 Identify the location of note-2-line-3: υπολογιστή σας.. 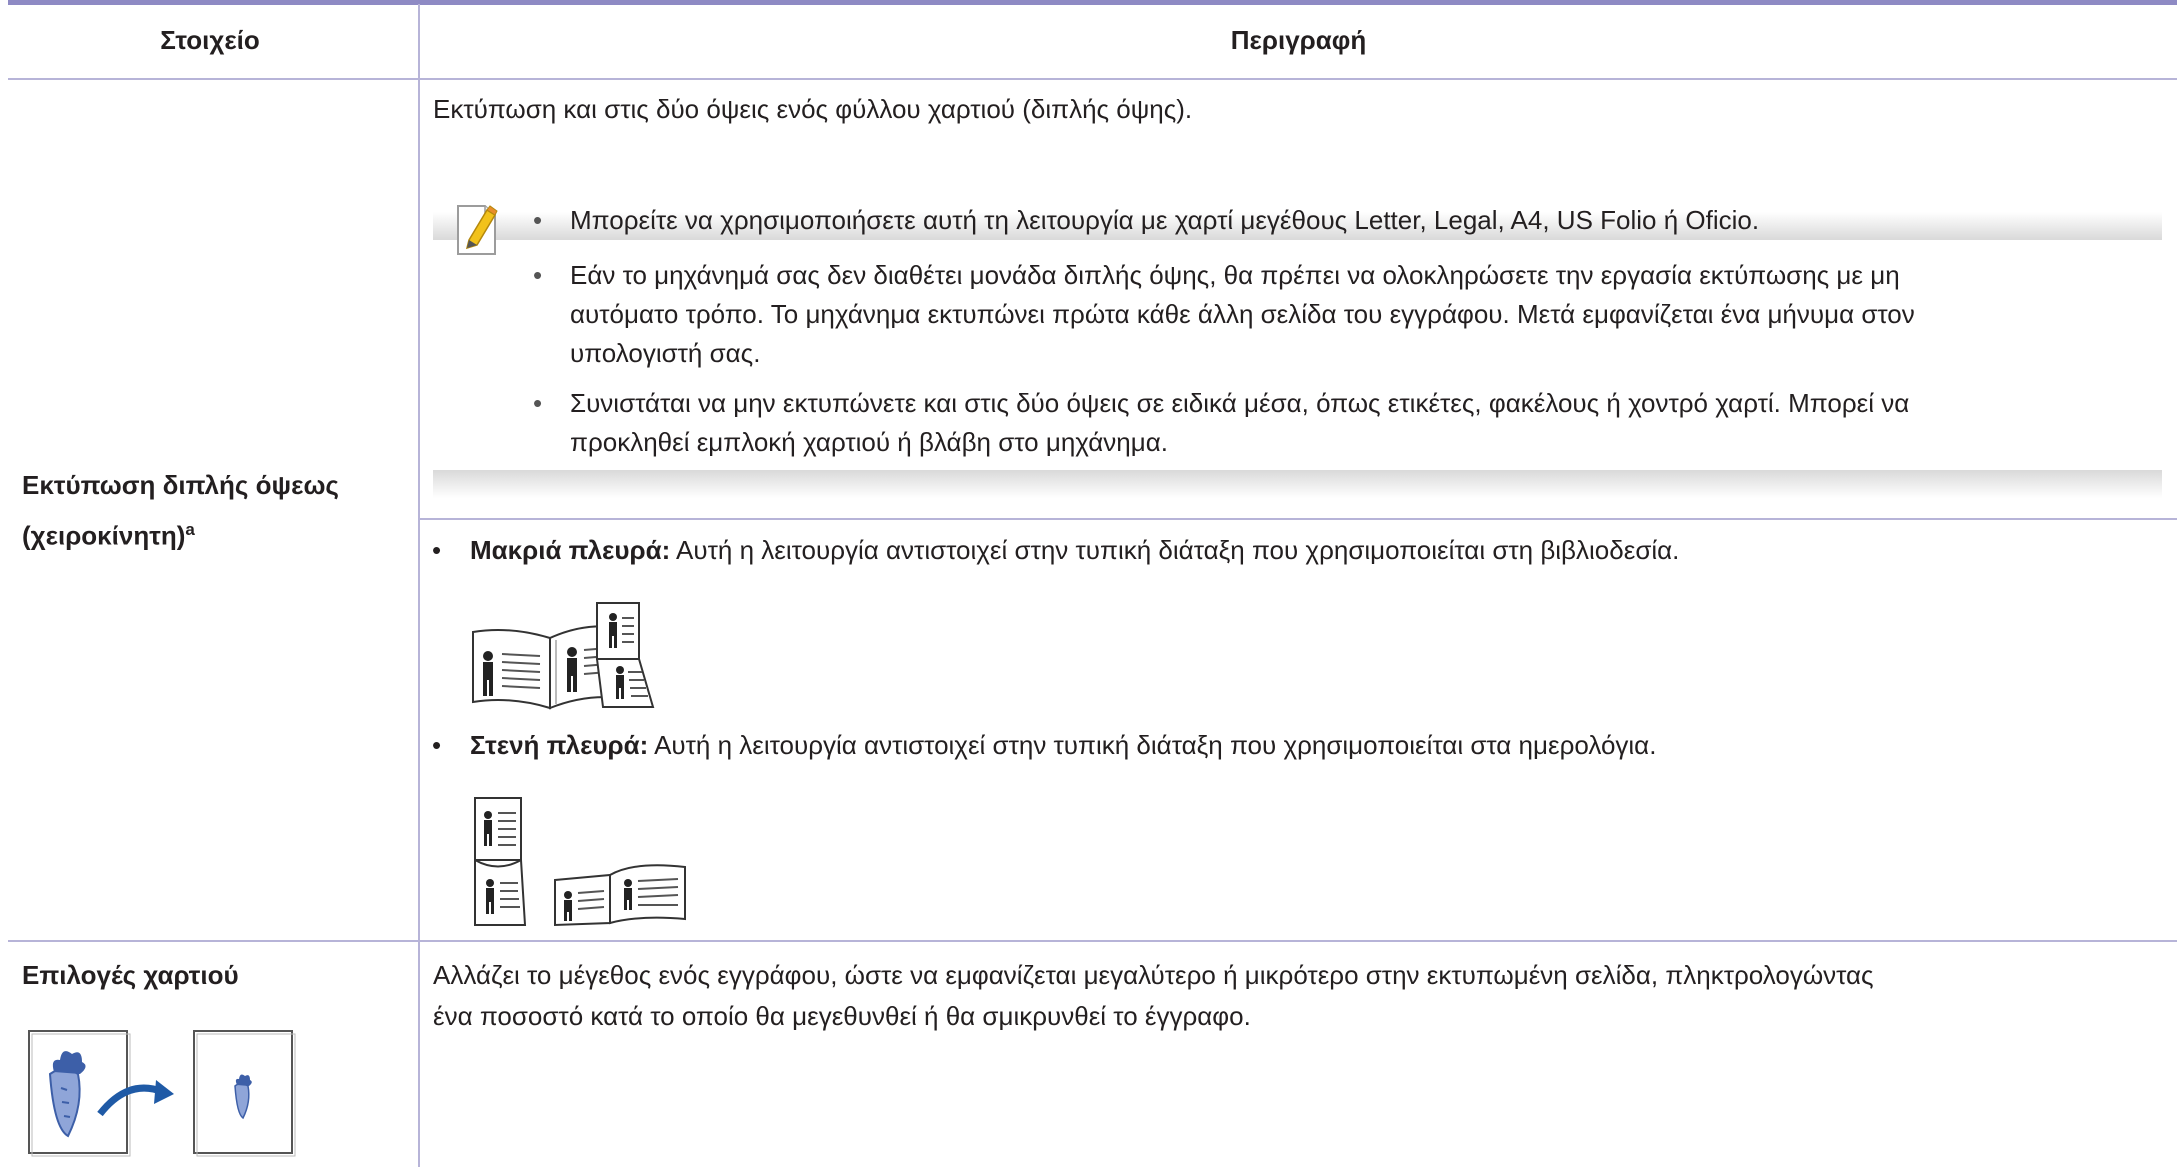
(665, 353).